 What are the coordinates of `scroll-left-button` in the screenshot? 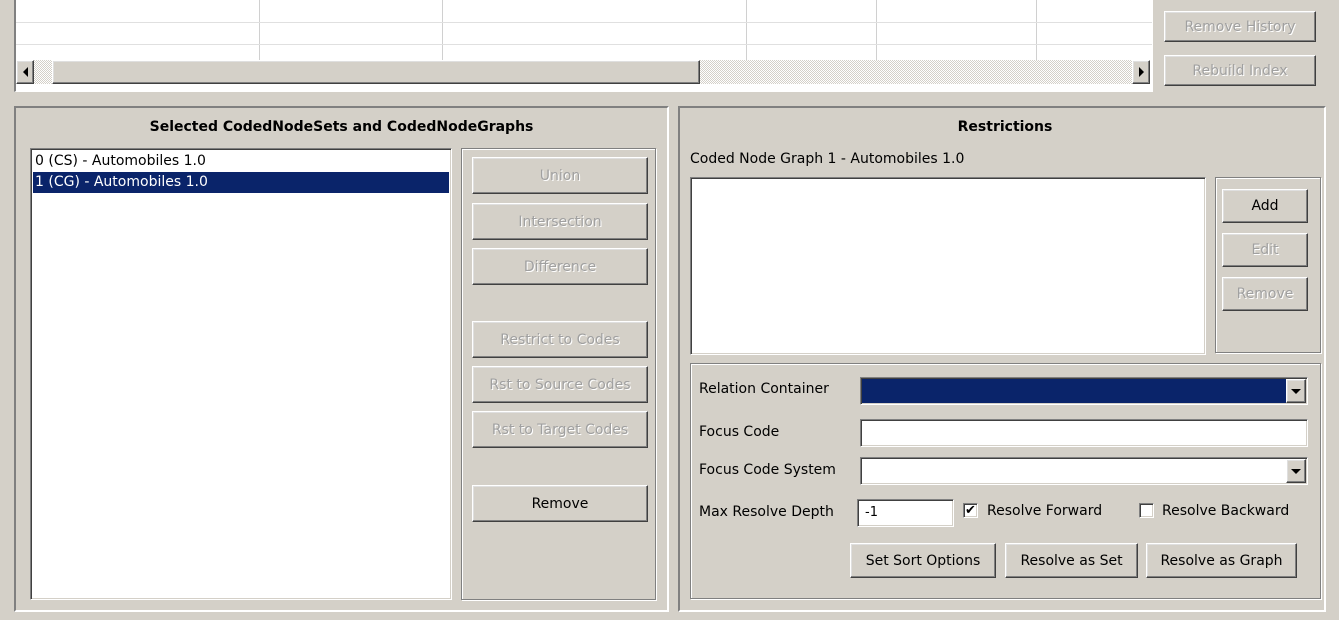 It's located at (25, 72).